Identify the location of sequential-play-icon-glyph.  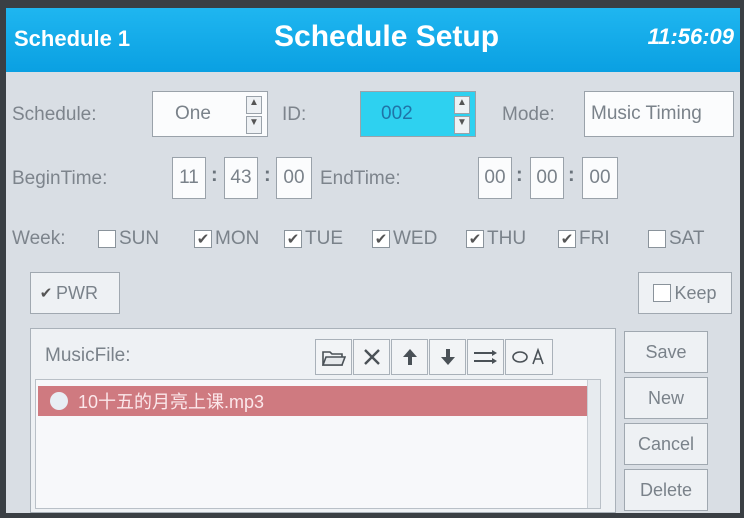
(485, 357).